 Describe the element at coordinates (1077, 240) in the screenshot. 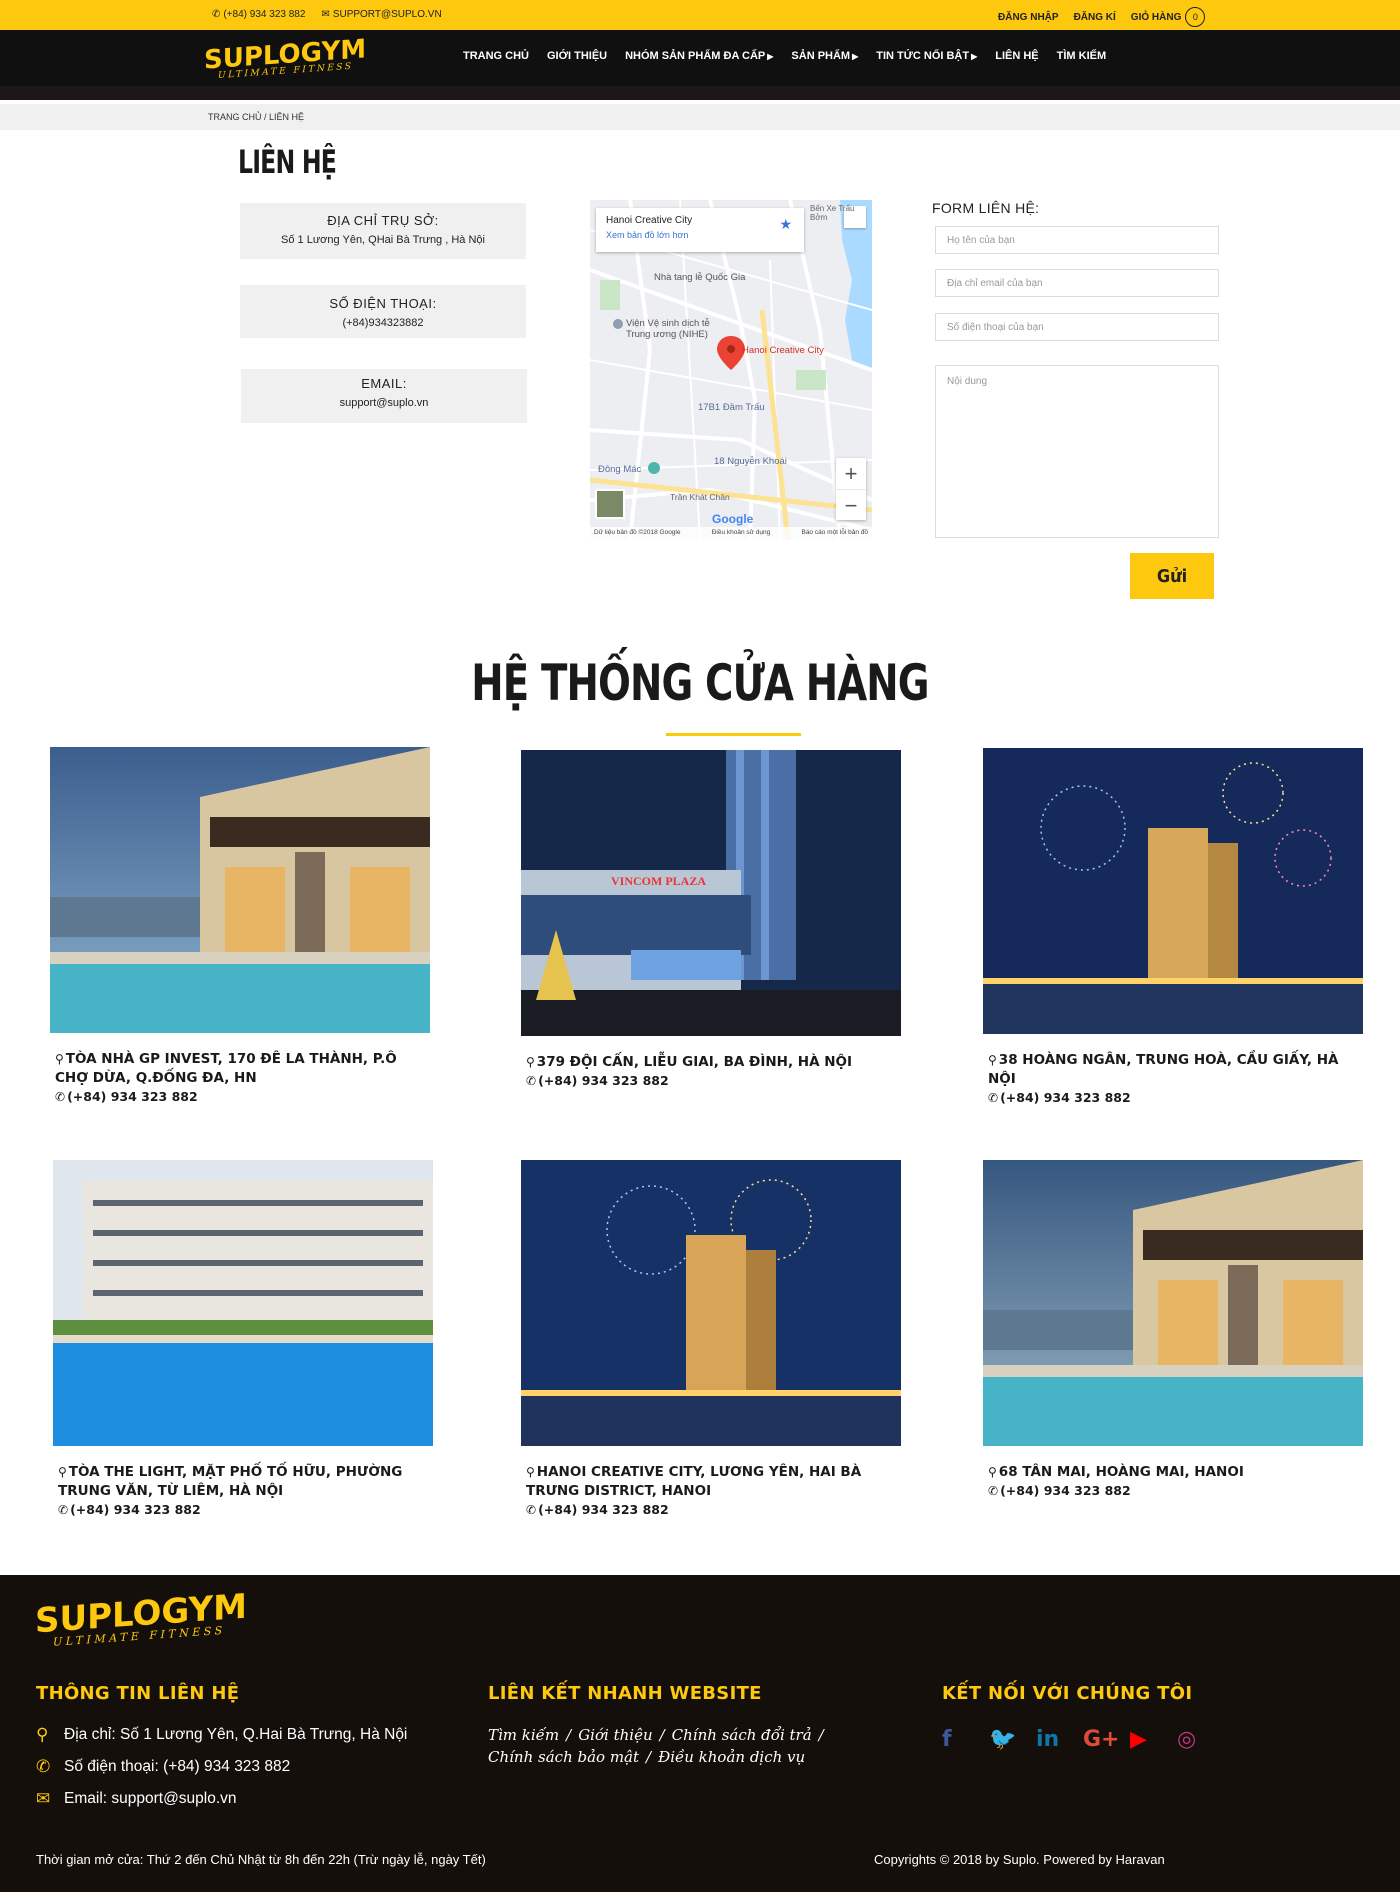

I see `name-input: Họ tên của bạn` at that location.